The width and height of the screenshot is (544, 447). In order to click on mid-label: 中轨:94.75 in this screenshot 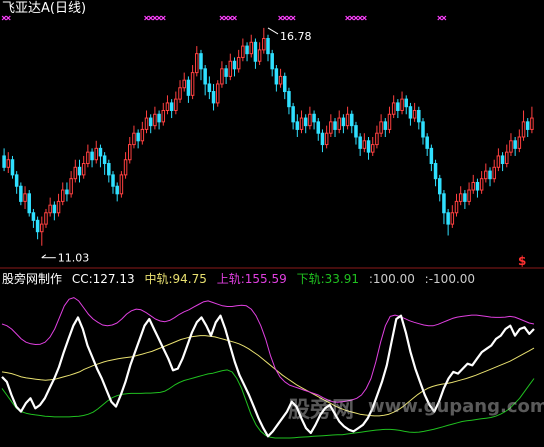, I will do `click(175, 279)`.